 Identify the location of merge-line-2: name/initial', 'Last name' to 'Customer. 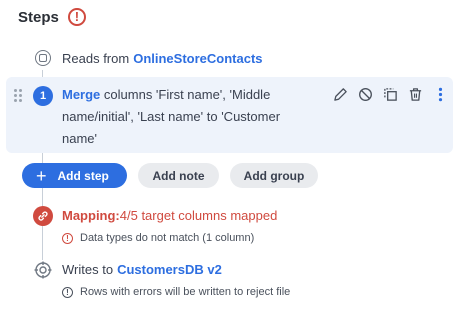
(171, 116).